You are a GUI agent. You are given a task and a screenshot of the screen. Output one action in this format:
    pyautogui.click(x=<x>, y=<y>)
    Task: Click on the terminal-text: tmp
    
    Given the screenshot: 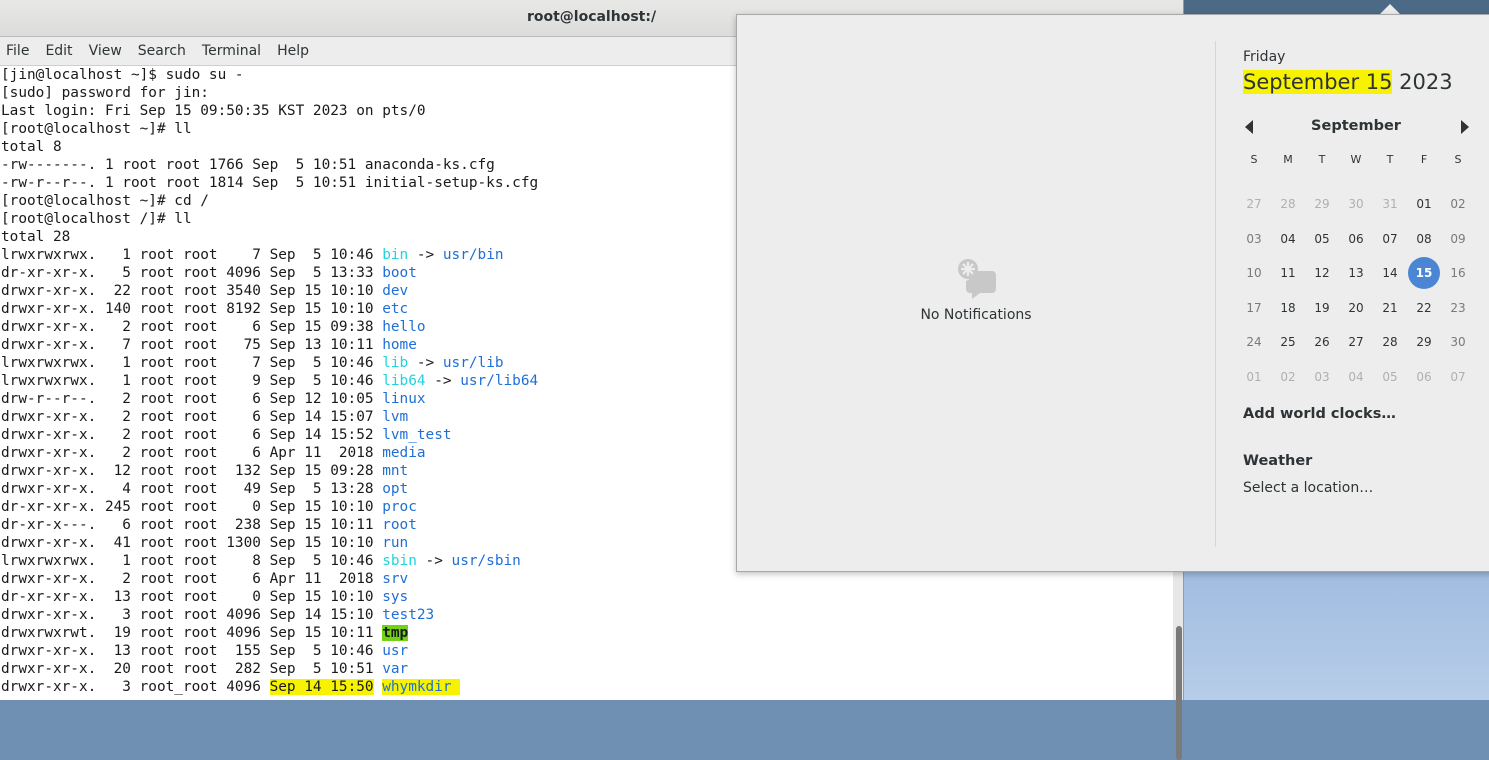 What is the action you would take?
    pyautogui.click(x=395, y=633)
    